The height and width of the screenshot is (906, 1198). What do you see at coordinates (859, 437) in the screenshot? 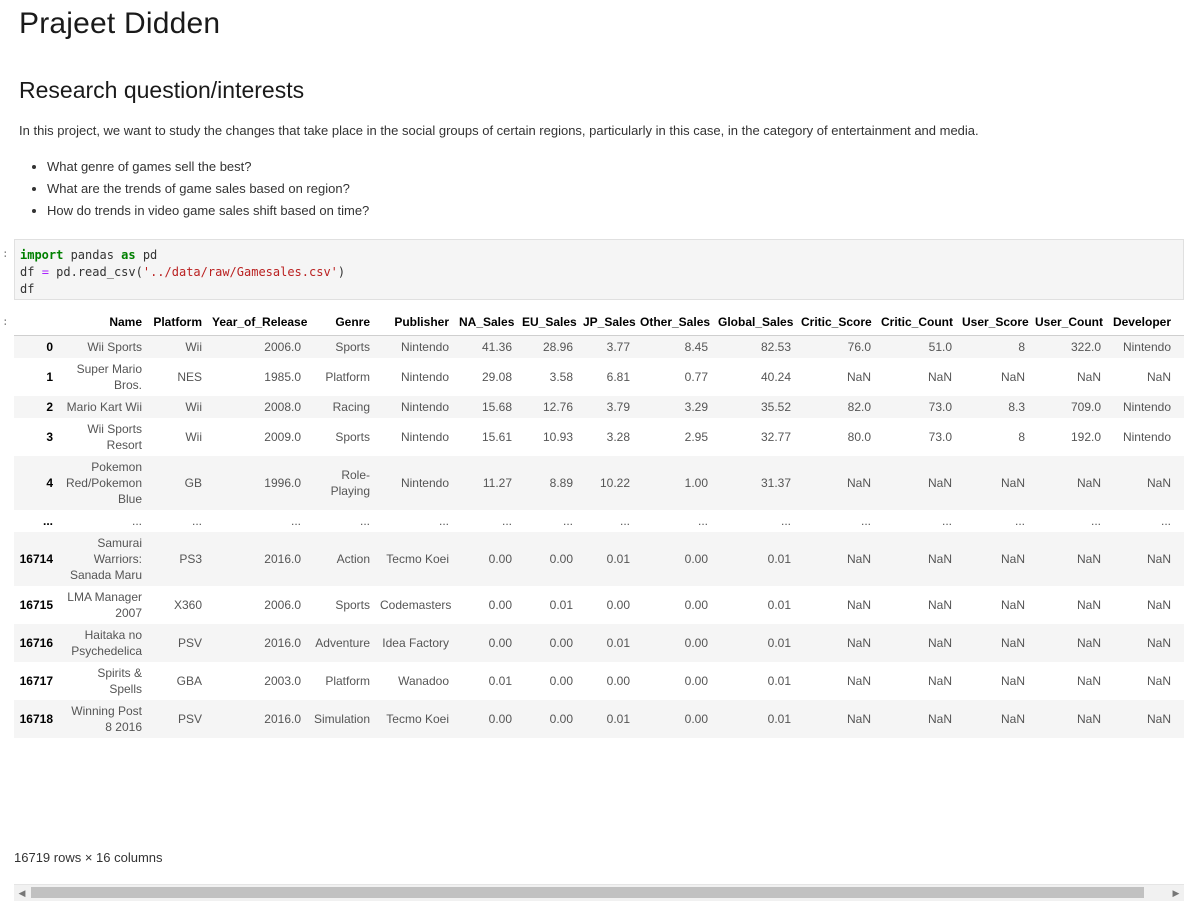
I see `table-cell: 80.0` at bounding box center [859, 437].